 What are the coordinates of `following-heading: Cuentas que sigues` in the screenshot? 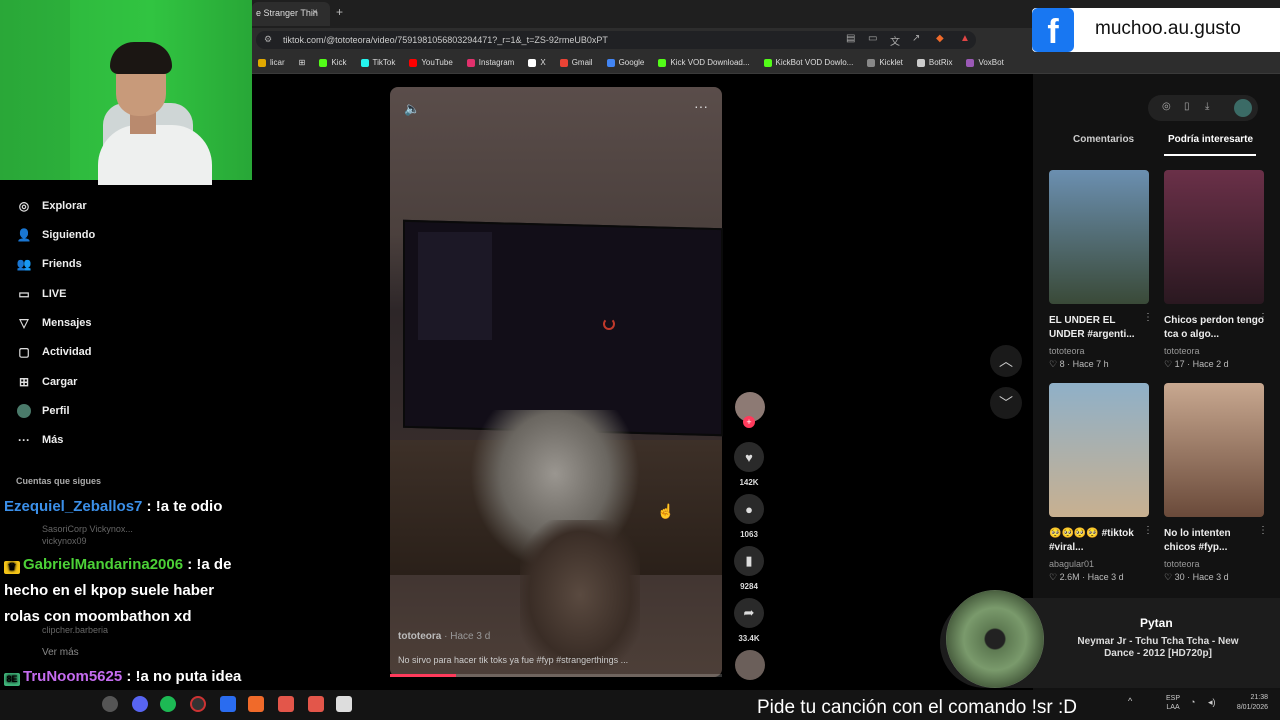 It's located at (59, 481).